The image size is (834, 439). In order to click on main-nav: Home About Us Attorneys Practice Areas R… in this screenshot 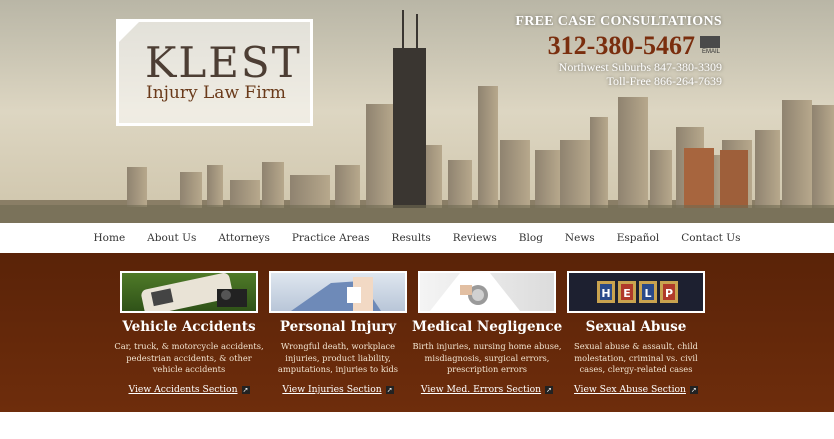, I will do `click(417, 238)`.